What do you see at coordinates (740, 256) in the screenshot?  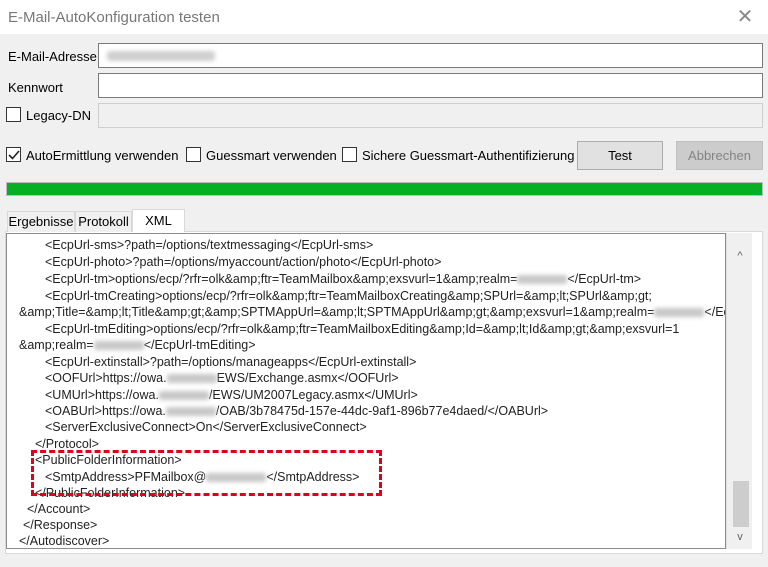 I see `scroll-up-icon: ^` at bounding box center [740, 256].